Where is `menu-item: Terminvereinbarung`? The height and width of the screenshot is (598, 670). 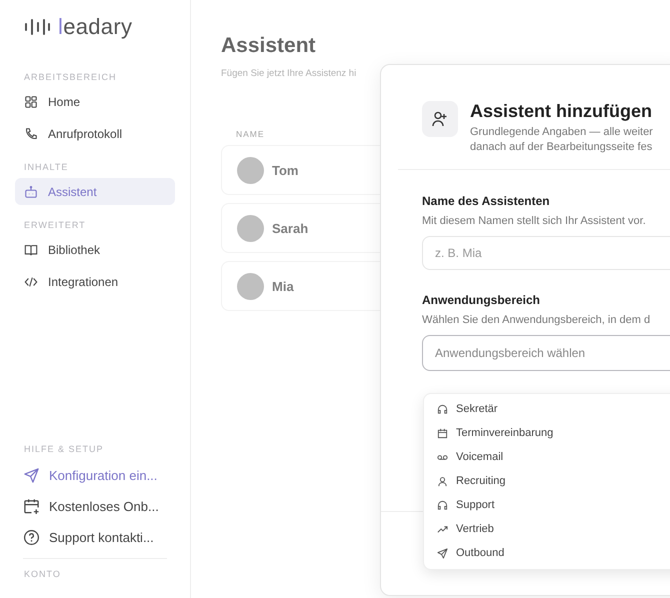
menu-item: Terminvereinbarung is located at coordinates (547, 433).